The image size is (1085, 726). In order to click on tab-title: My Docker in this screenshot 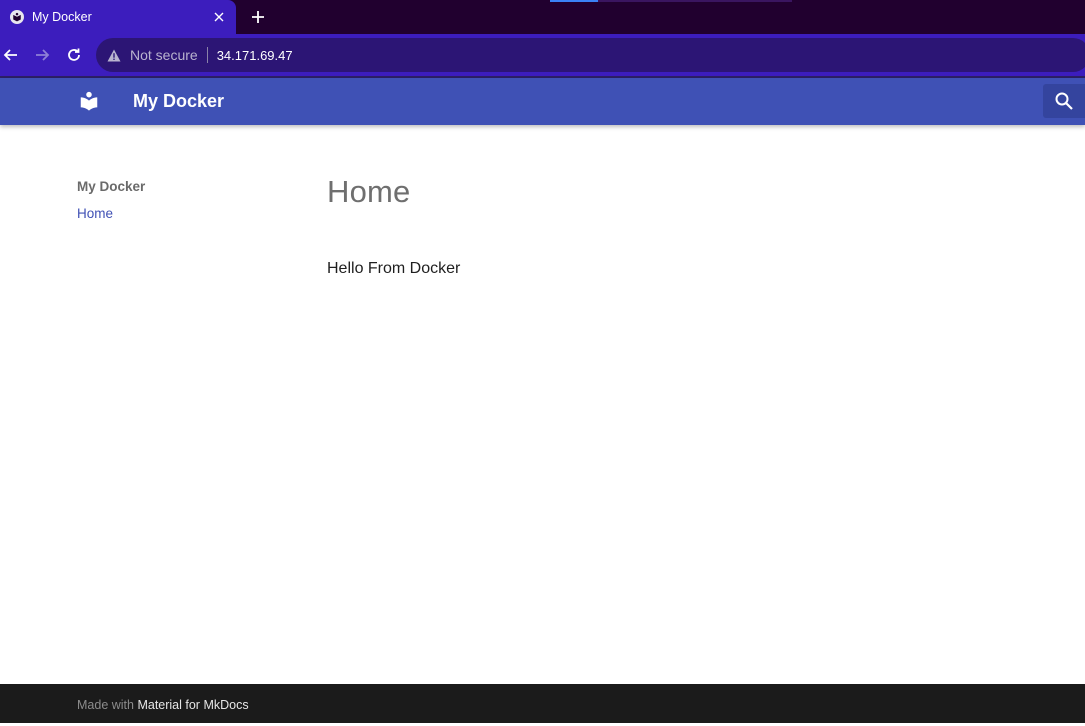, I will do `click(62, 17)`.